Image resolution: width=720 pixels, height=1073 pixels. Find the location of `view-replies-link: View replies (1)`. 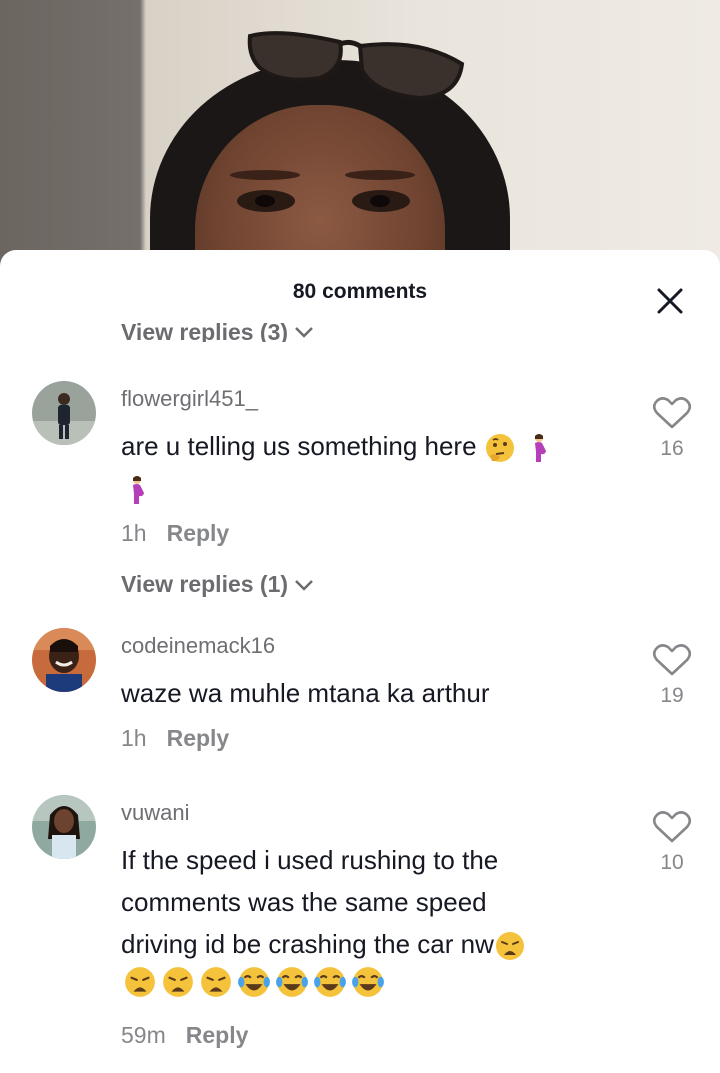

view-replies-link: View replies (1) is located at coordinates (217, 584).